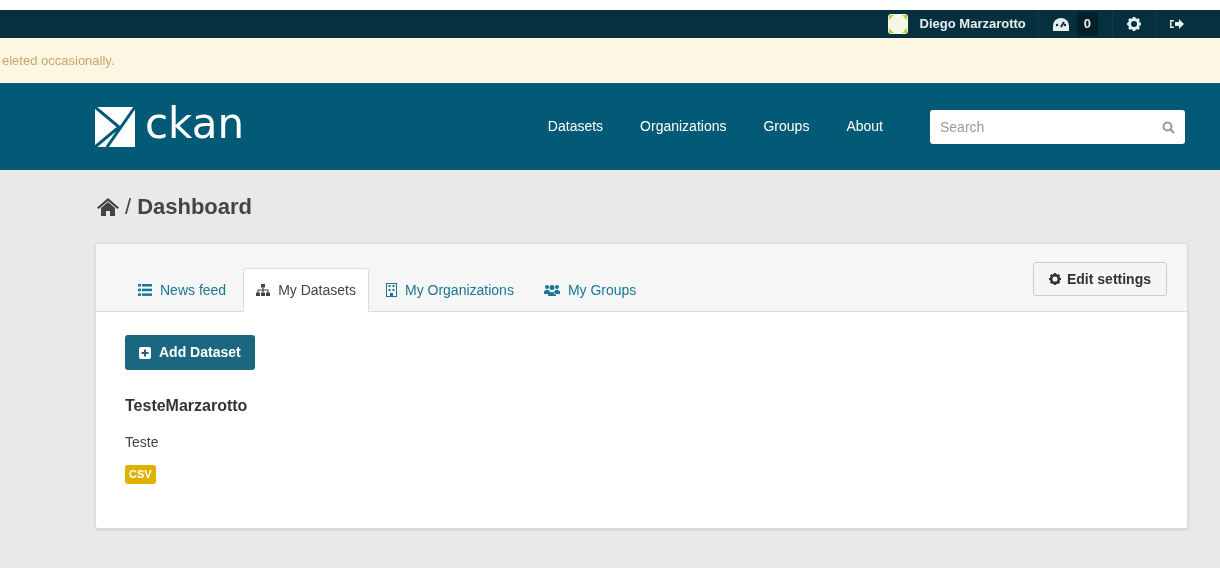 This screenshot has height=568, width=1220. Describe the element at coordinates (306, 290) in the screenshot. I see `tab: My Datasets` at that location.